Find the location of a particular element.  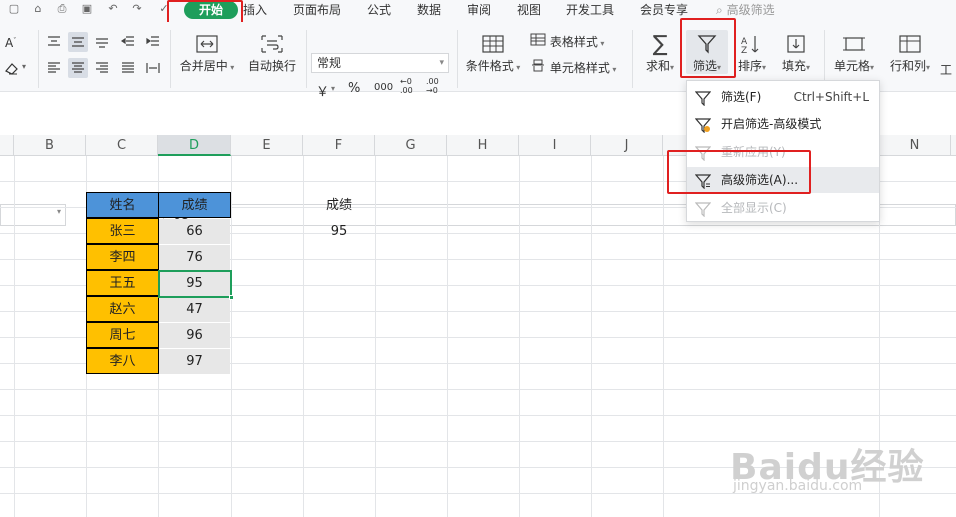

percent-button: % is located at coordinates (354, 88).